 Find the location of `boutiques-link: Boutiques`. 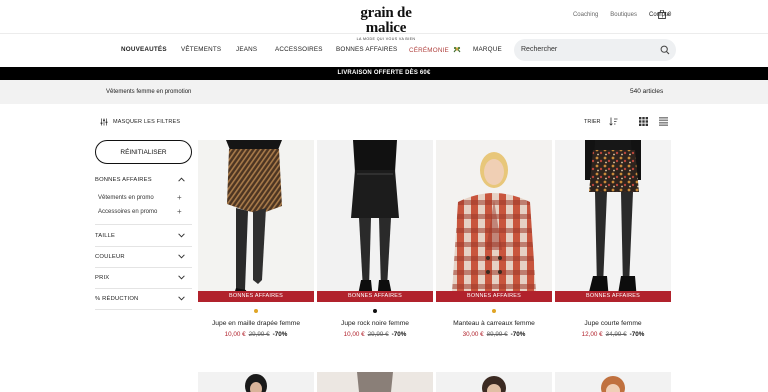

boutiques-link: Boutiques is located at coordinates (623, 15).